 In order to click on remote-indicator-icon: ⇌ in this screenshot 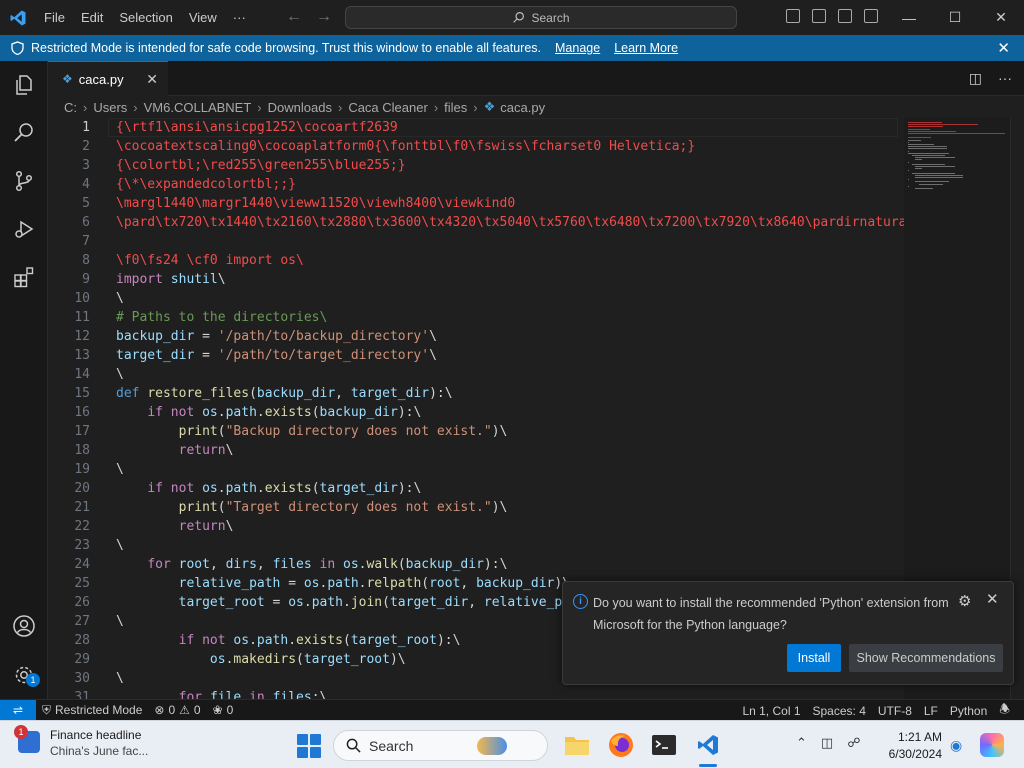, I will do `click(18, 710)`.